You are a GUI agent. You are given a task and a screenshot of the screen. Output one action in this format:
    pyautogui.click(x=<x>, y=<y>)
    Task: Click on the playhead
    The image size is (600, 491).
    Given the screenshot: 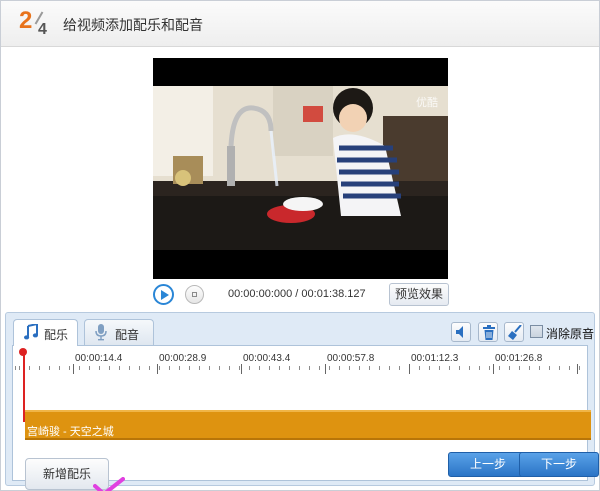 What is the action you would take?
    pyautogui.click(x=24, y=386)
    